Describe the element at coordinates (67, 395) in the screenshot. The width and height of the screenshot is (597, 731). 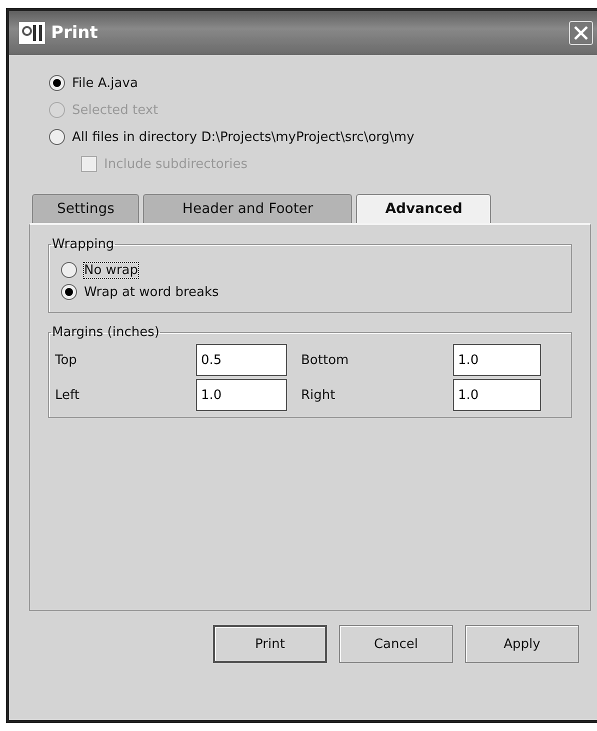
I see `field-label: Left` at that location.